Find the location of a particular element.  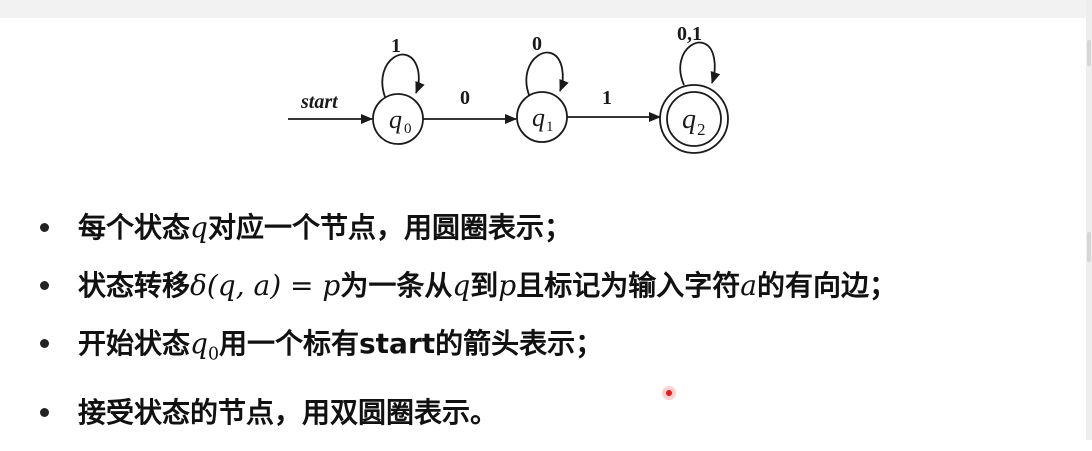

loop-label-q1: 0 is located at coordinates (537, 44).